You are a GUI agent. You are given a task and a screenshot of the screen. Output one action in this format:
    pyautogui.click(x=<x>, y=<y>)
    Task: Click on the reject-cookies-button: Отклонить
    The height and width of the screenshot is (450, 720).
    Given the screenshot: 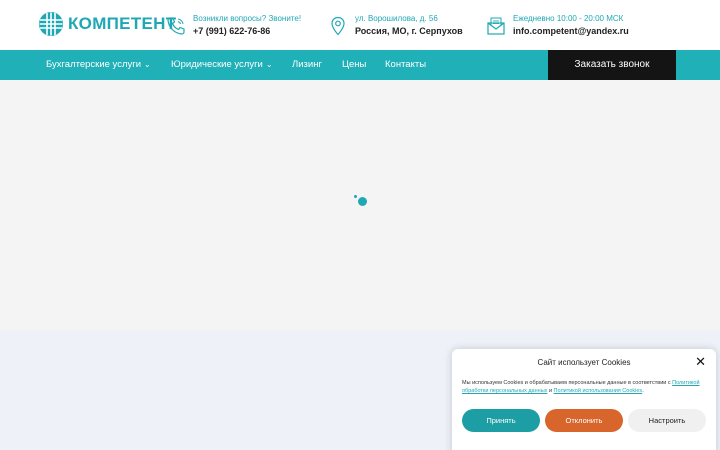 What is the action you would take?
    pyautogui.click(x=584, y=420)
    